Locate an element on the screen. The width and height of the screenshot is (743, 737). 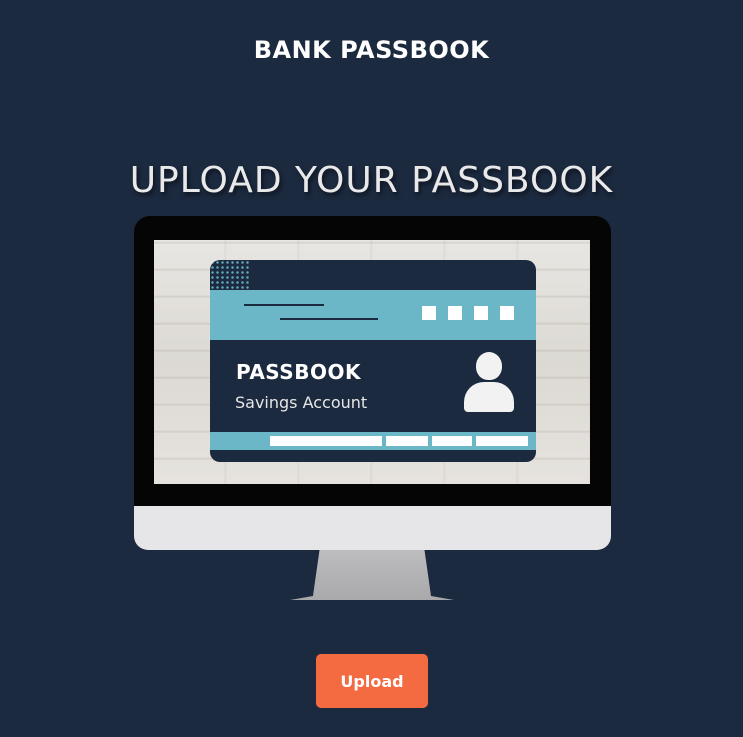
person-head is located at coordinates (489, 366).